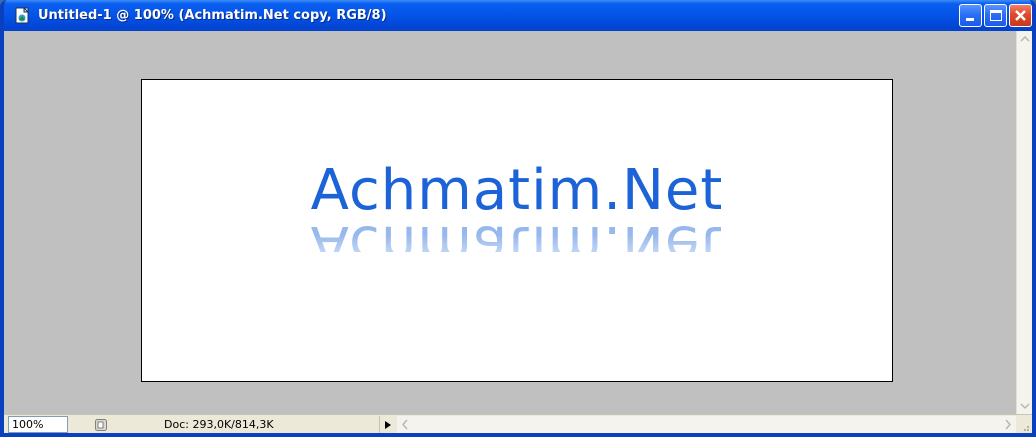  I want to click on minimize-icon, so click(970, 19).